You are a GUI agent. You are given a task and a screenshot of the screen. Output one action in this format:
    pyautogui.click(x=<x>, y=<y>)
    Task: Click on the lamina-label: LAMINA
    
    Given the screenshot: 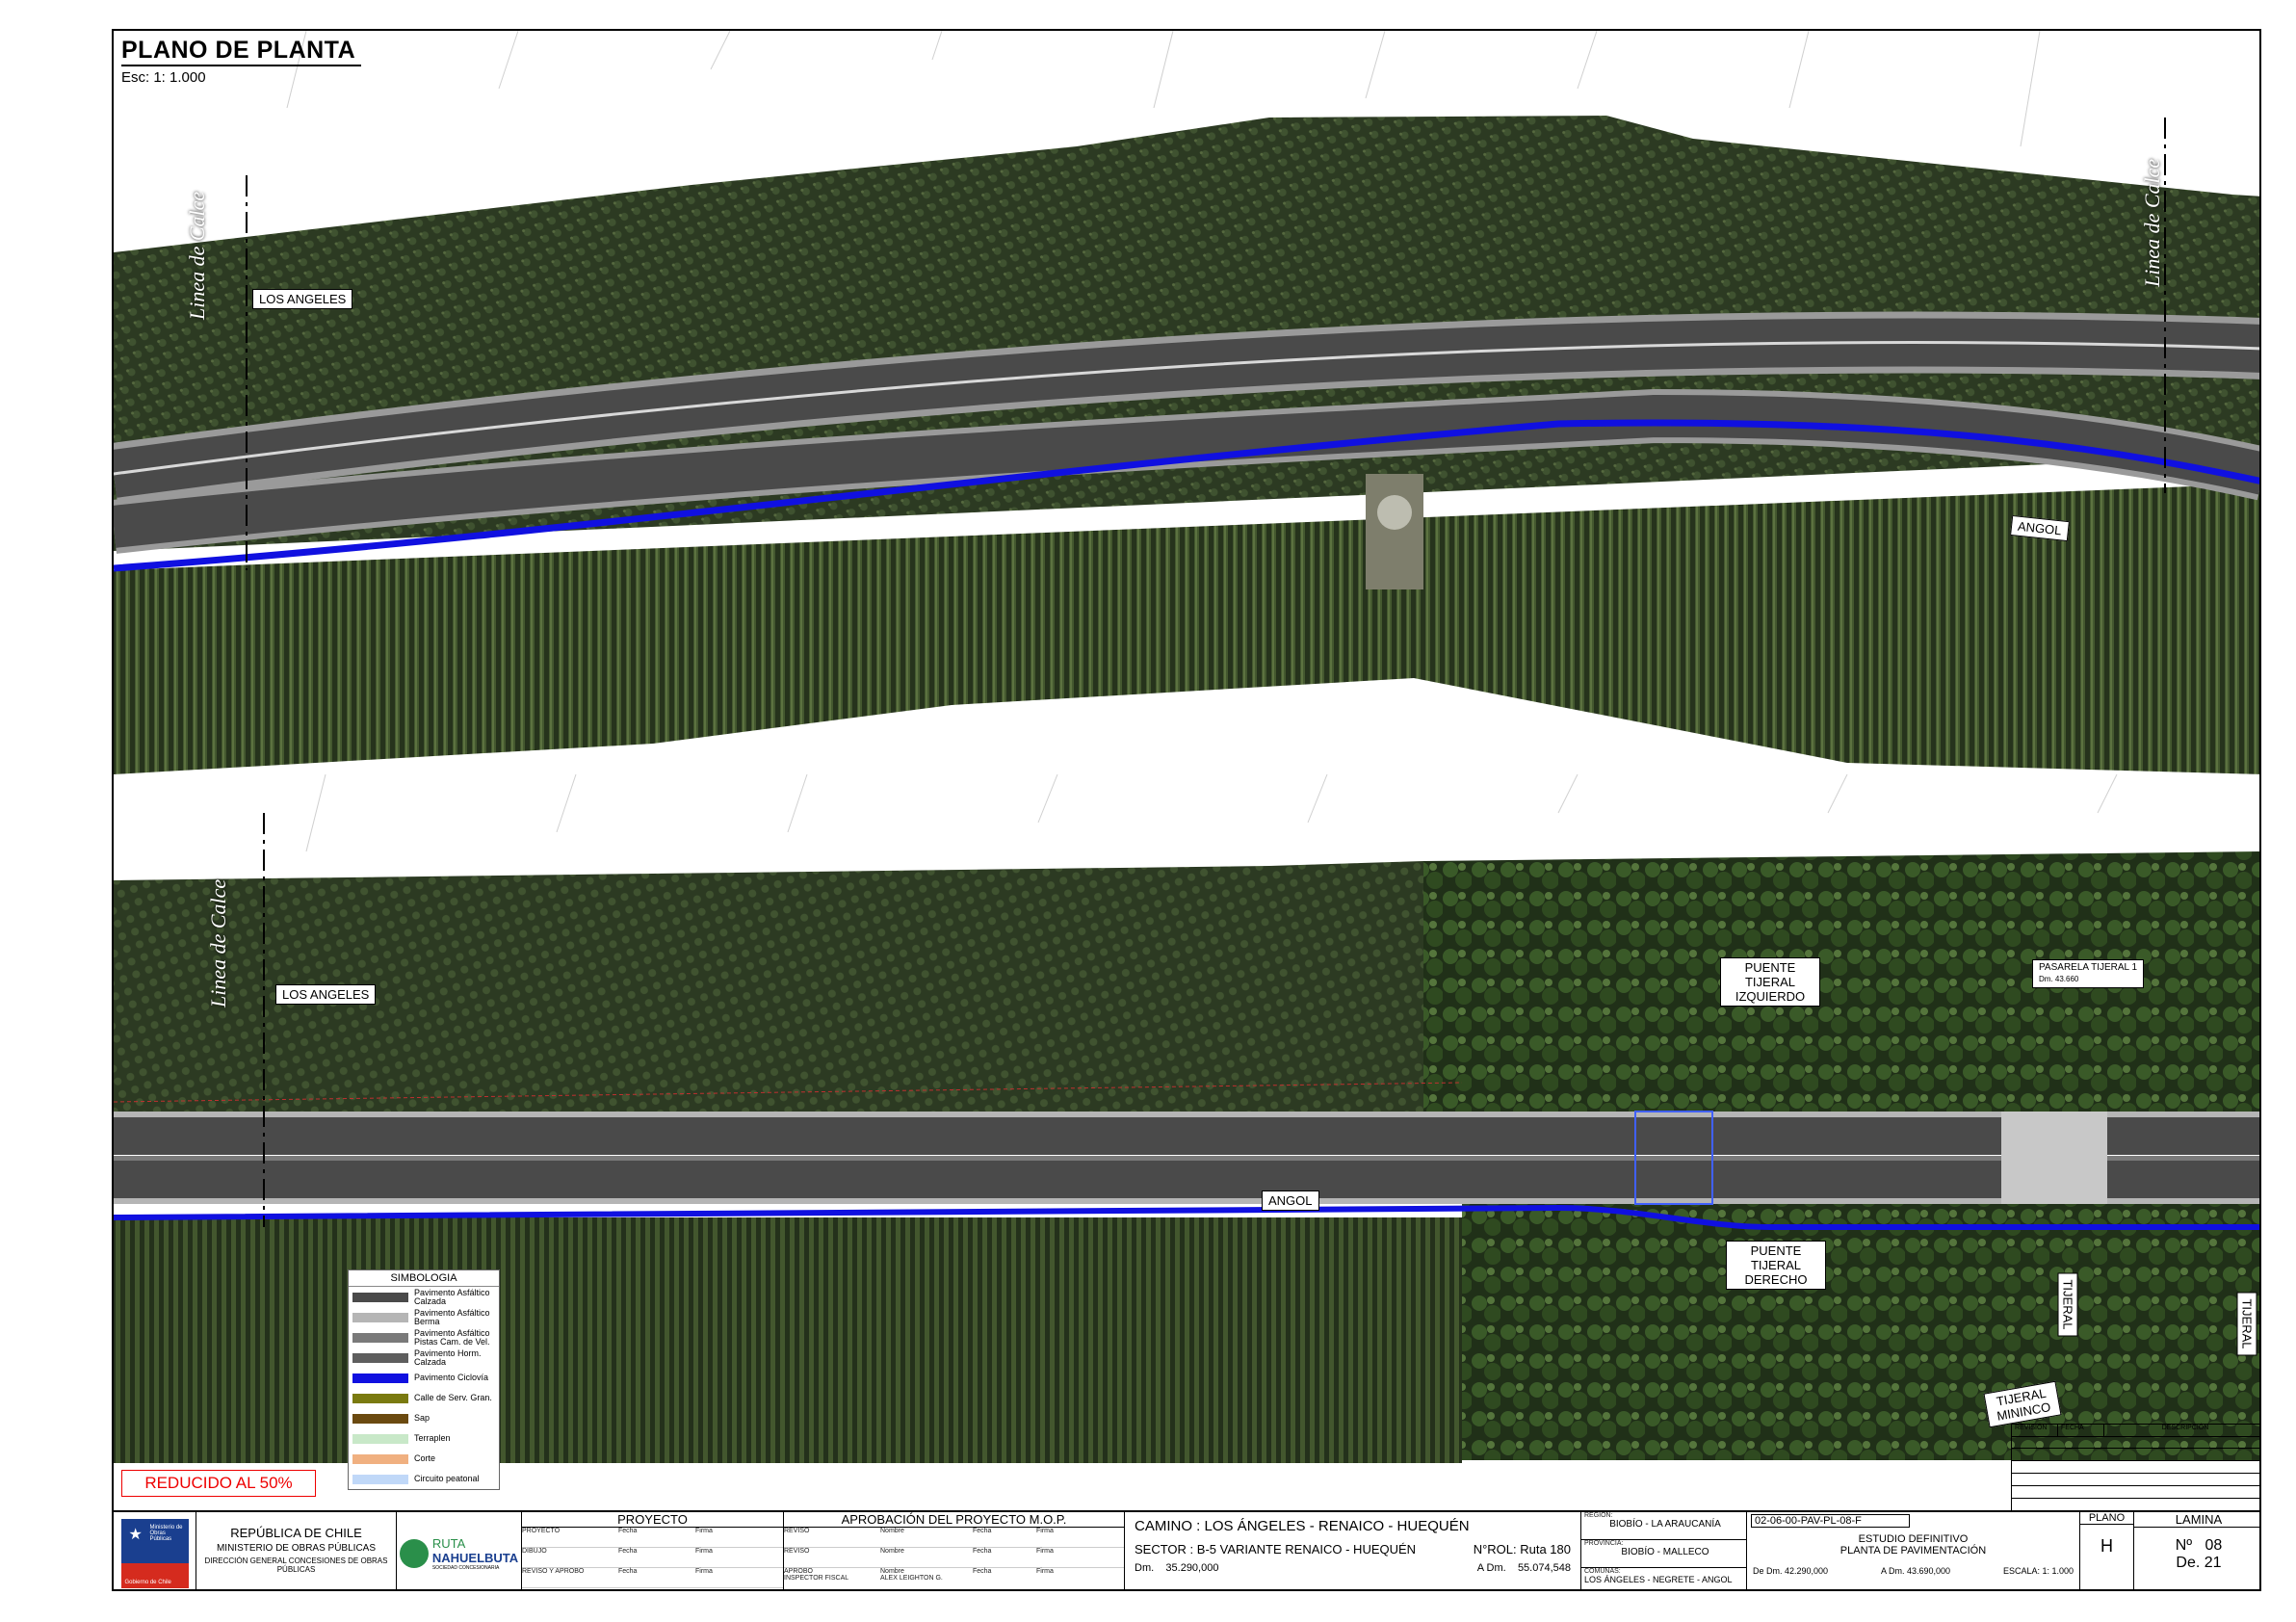 What is the action you would take?
    pyautogui.click(x=2196, y=1520)
    